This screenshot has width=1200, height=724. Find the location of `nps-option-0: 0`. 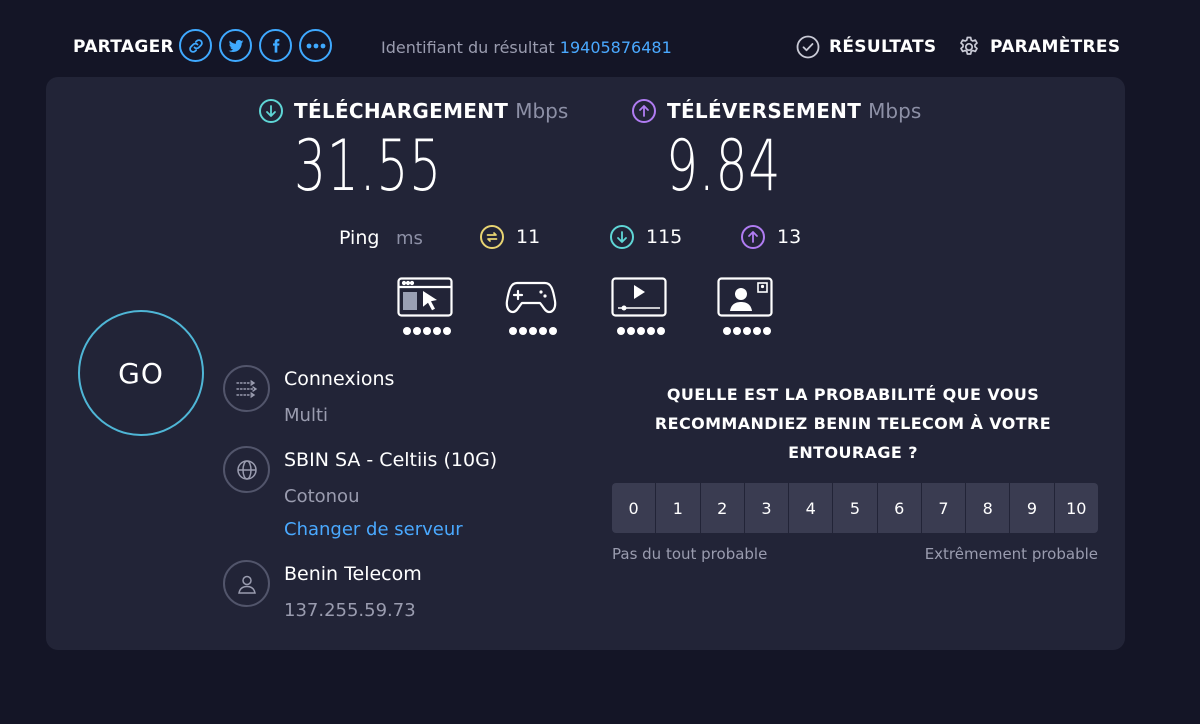

nps-option-0: 0 is located at coordinates (634, 508).